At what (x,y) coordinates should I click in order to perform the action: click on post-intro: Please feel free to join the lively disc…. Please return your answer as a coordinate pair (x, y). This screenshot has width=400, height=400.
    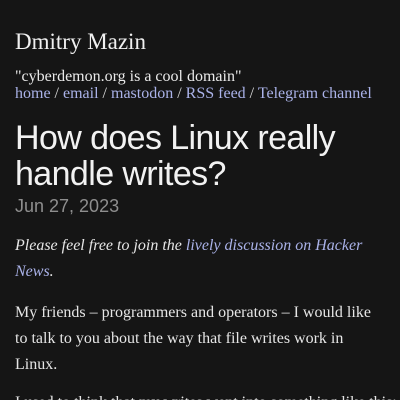
    Looking at the image, I should click on (197, 259).